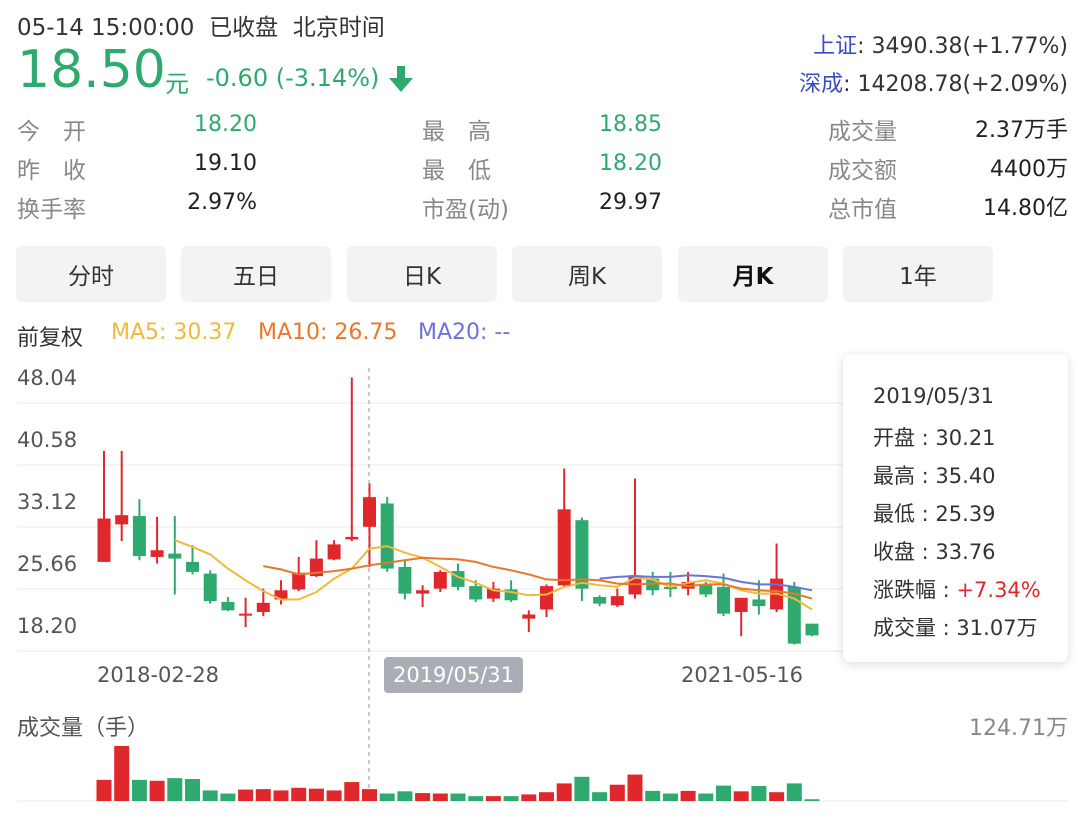  I want to click on tooltip-change-label: 涨跌幅 :, so click(915, 590).